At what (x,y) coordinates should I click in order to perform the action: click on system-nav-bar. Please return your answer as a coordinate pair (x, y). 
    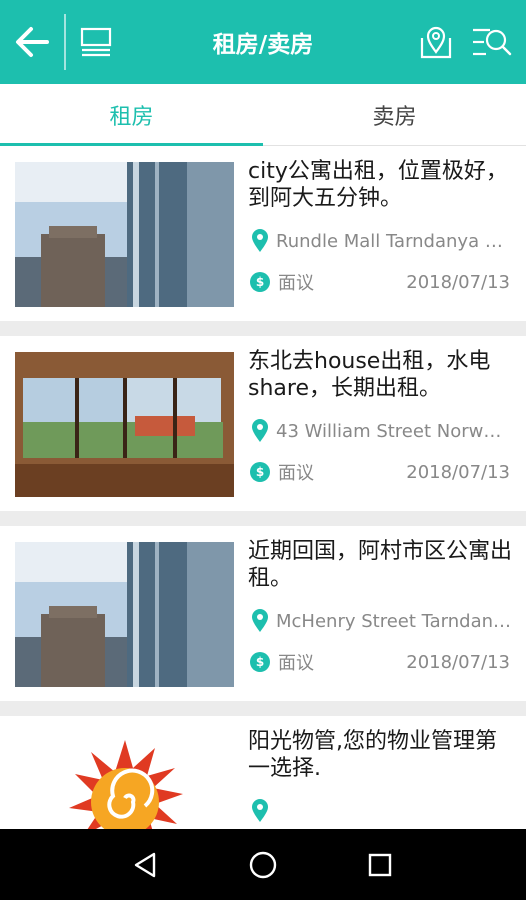
    Looking at the image, I should click on (263, 864).